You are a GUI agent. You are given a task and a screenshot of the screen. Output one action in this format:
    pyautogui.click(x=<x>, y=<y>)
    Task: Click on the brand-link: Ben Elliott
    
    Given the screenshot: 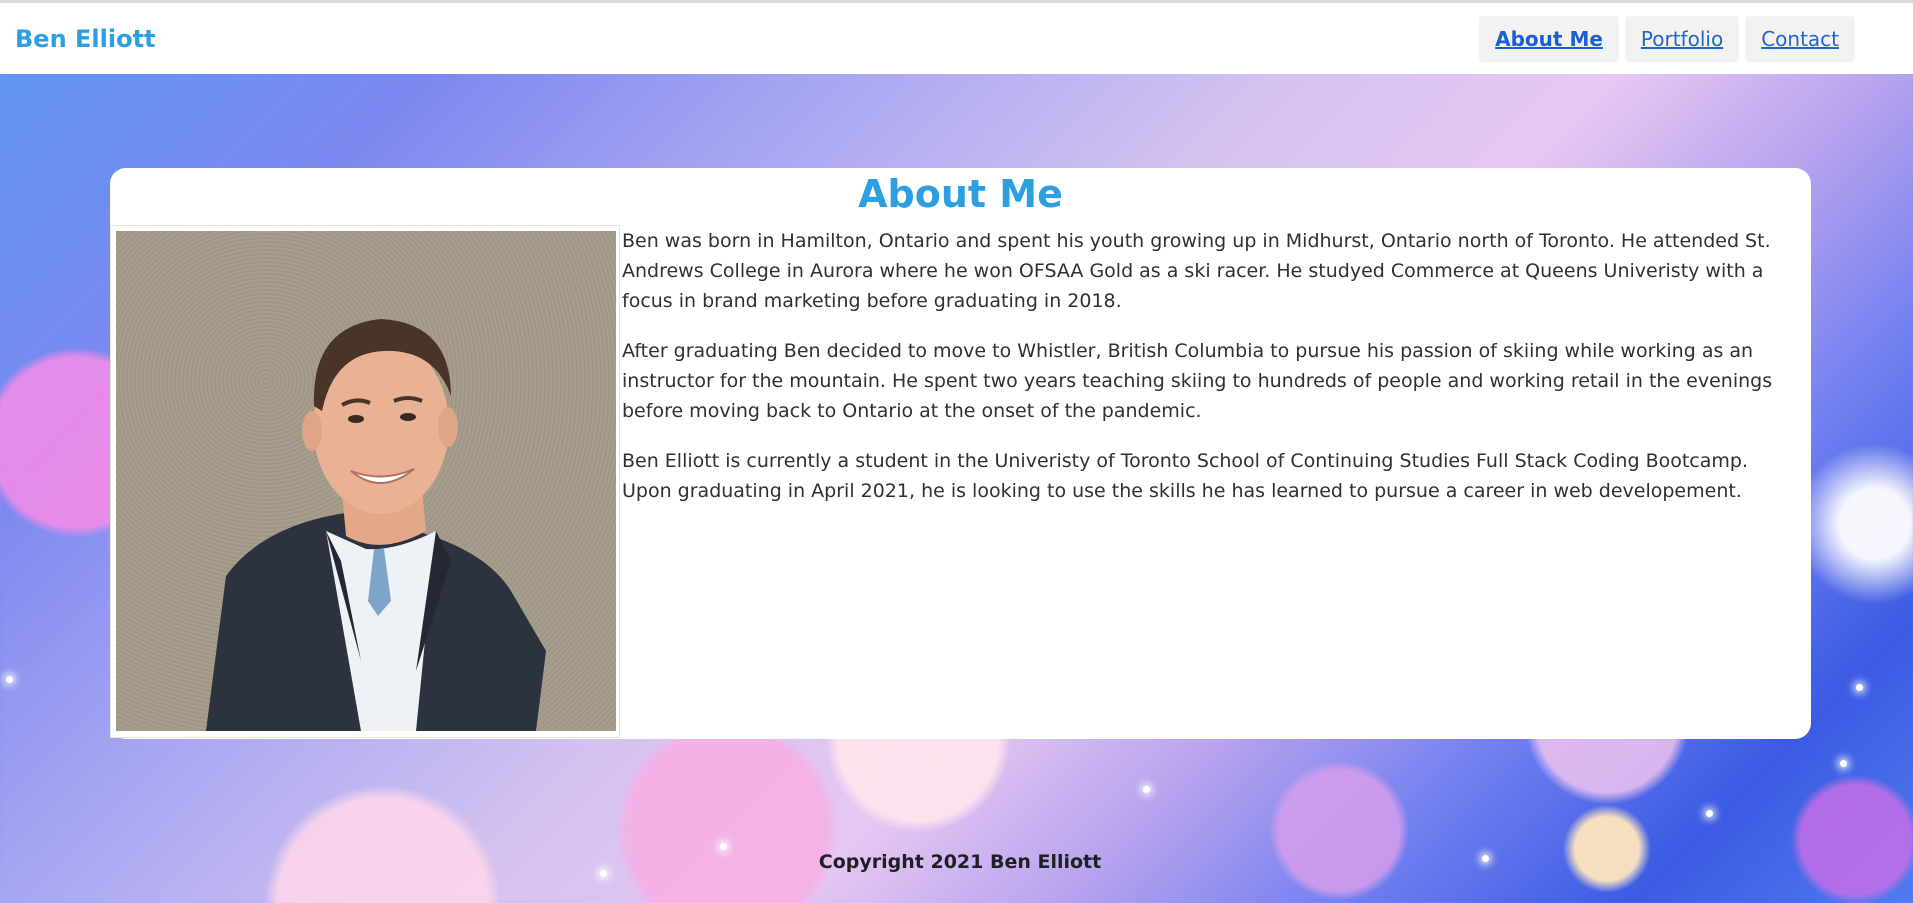 What is the action you would take?
    pyautogui.click(x=85, y=39)
    